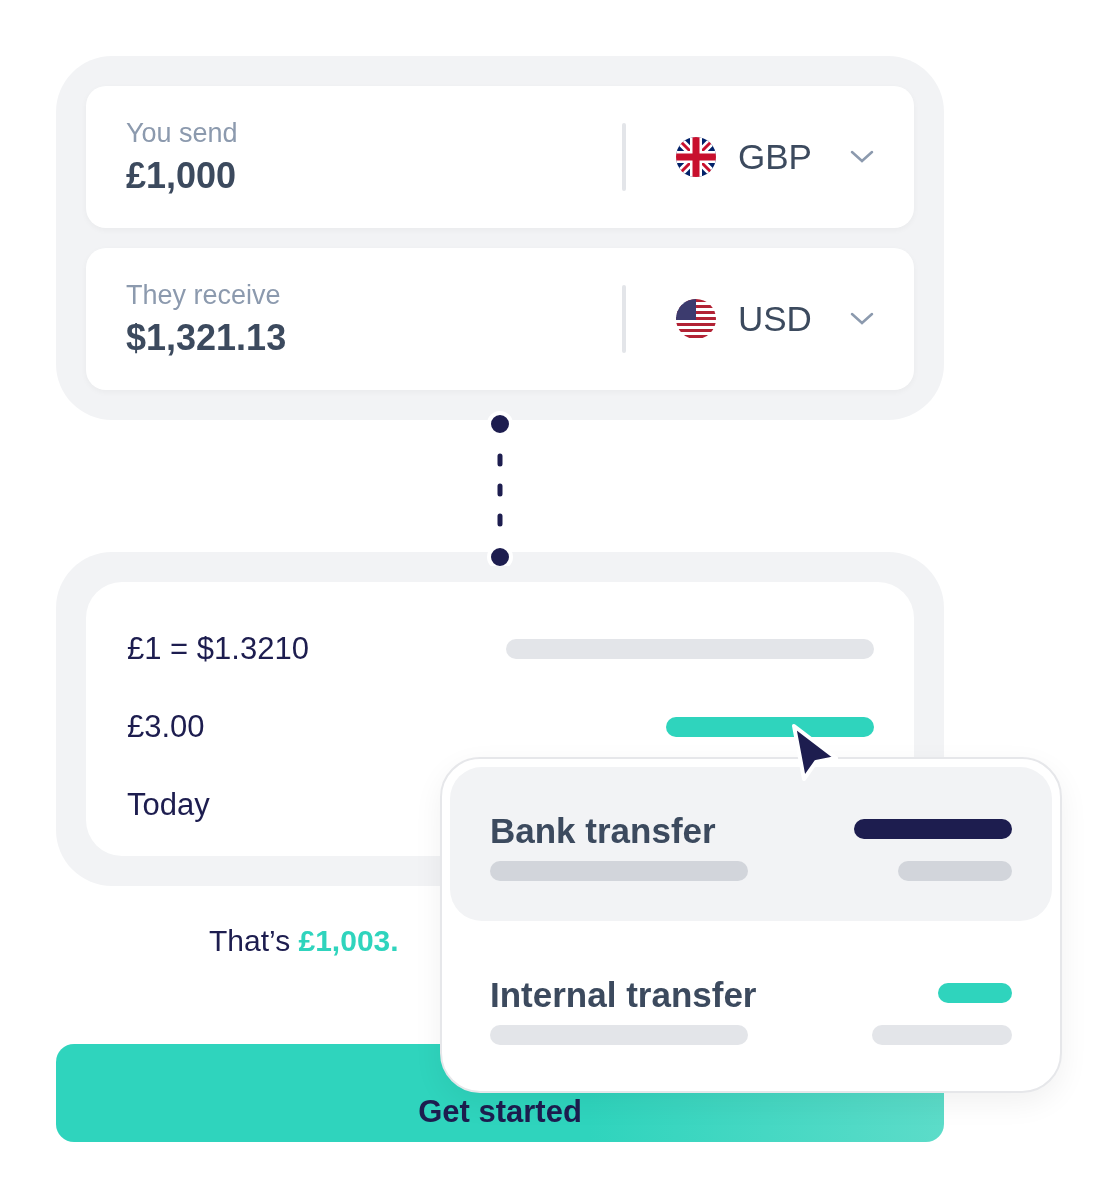 Image resolution: width=1114 pixels, height=1200 pixels. Describe the element at coordinates (775, 157) in the screenshot. I see `currency-code: GBP` at that location.